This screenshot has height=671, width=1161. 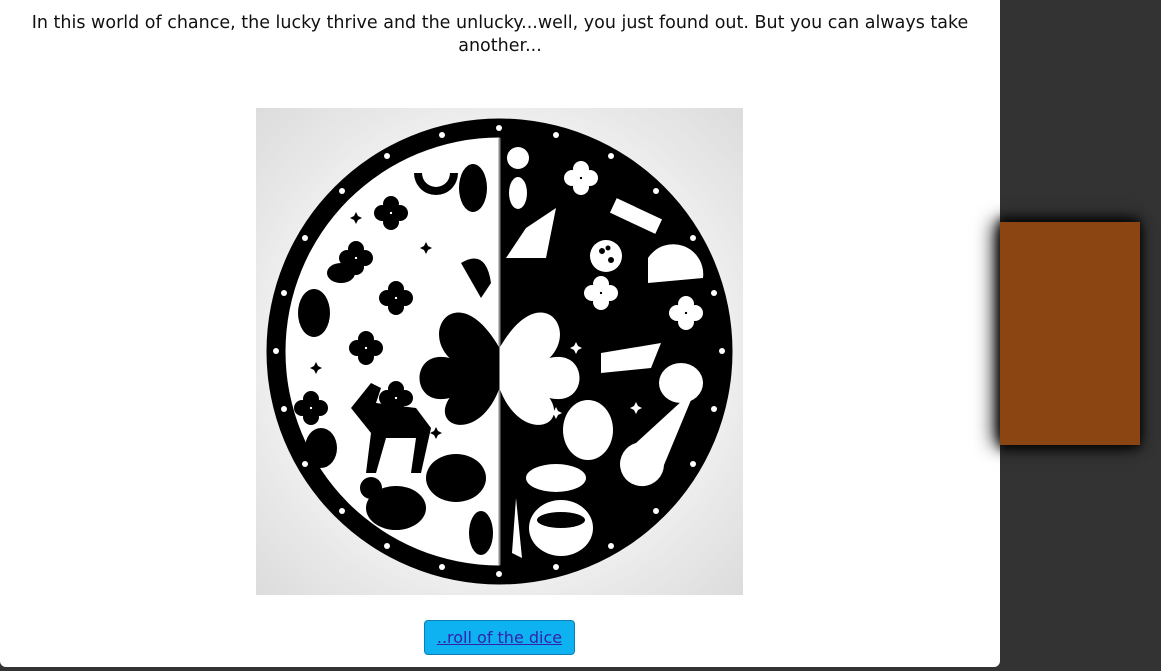 What do you see at coordinates (1070, 333) in the screenshot?
I see `side-card-panel` at bounding box center [1070, 333].